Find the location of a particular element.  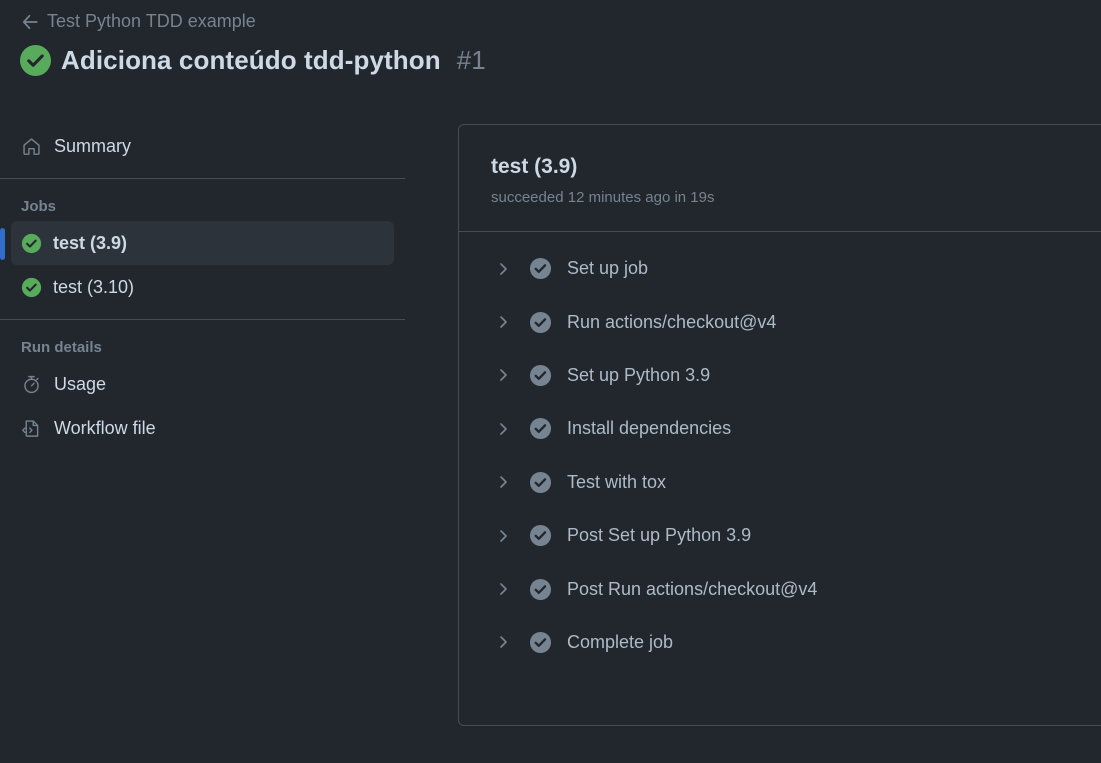

step-row: Install dependencies is located at coordinates (780, 428).